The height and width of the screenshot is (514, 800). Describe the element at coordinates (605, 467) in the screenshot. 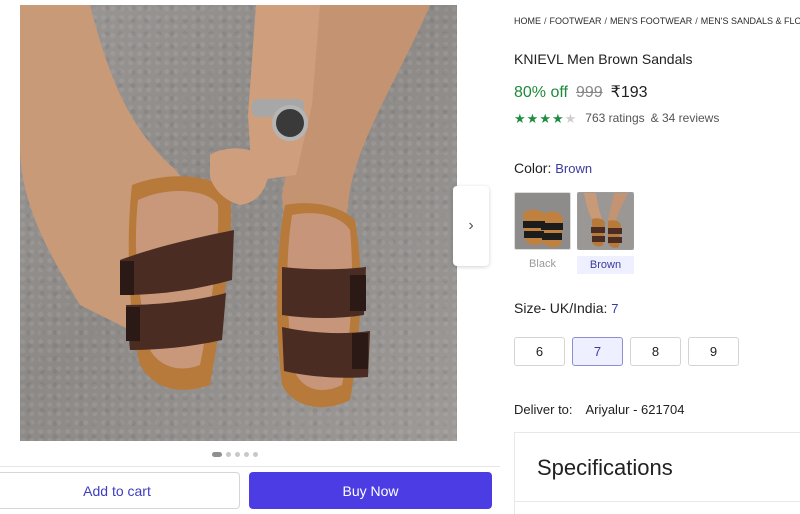

I see `specifications-heading: Specifications` at that location.